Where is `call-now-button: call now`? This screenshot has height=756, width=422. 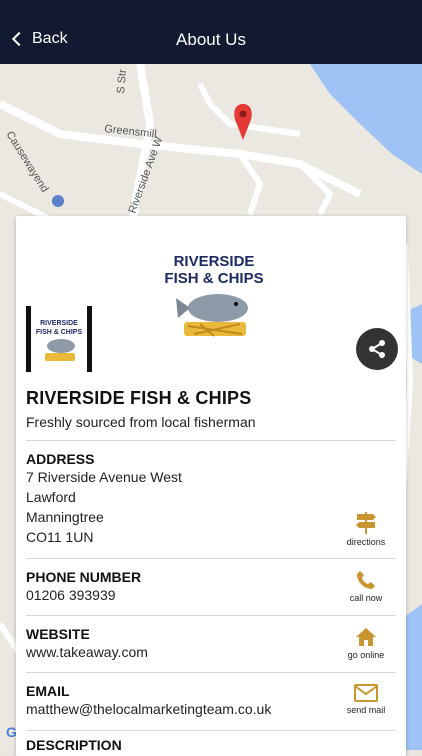 call-now-button: call now is located at coordinates (366, 586).